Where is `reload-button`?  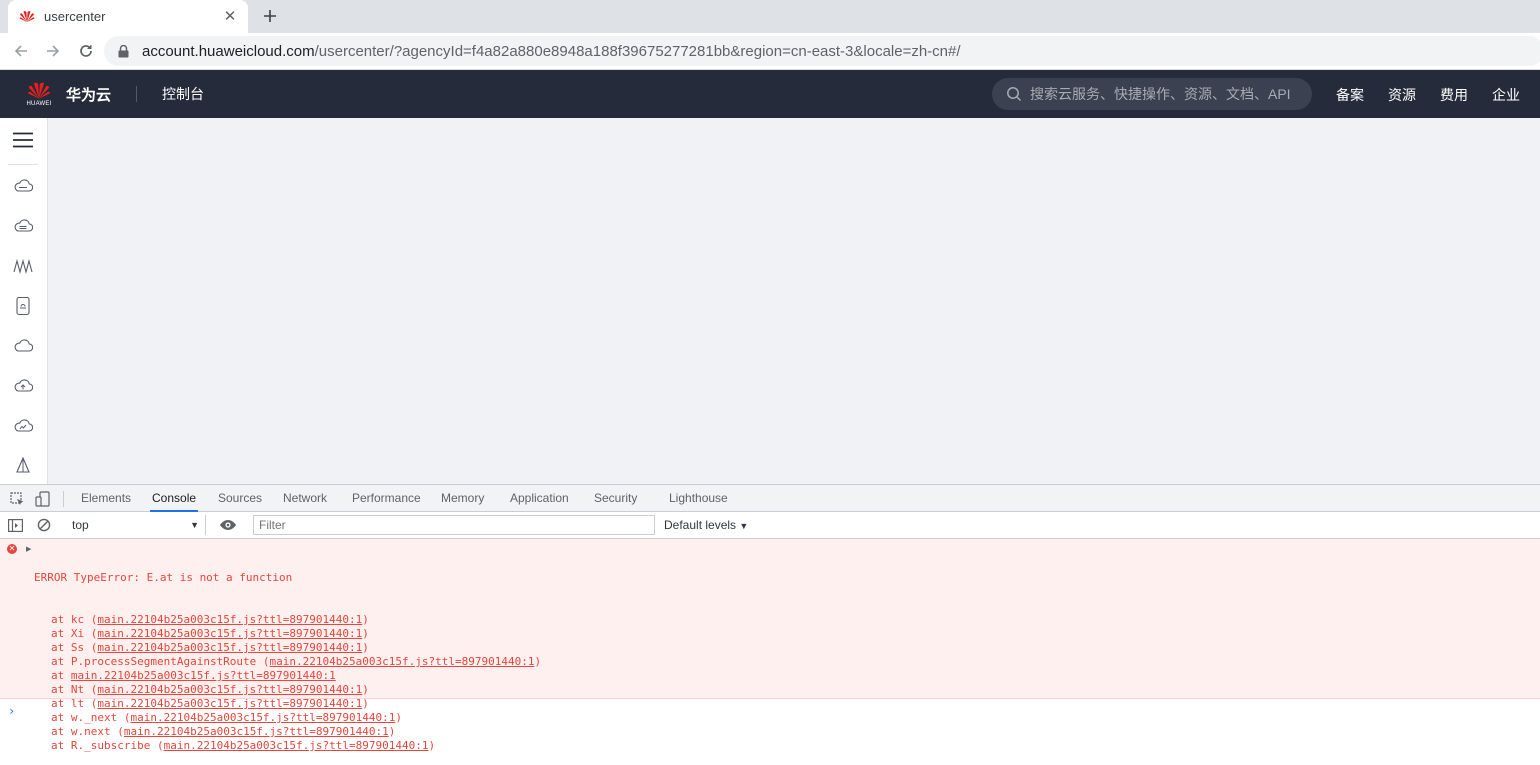
reload-button is located at coordinates (86, 51).